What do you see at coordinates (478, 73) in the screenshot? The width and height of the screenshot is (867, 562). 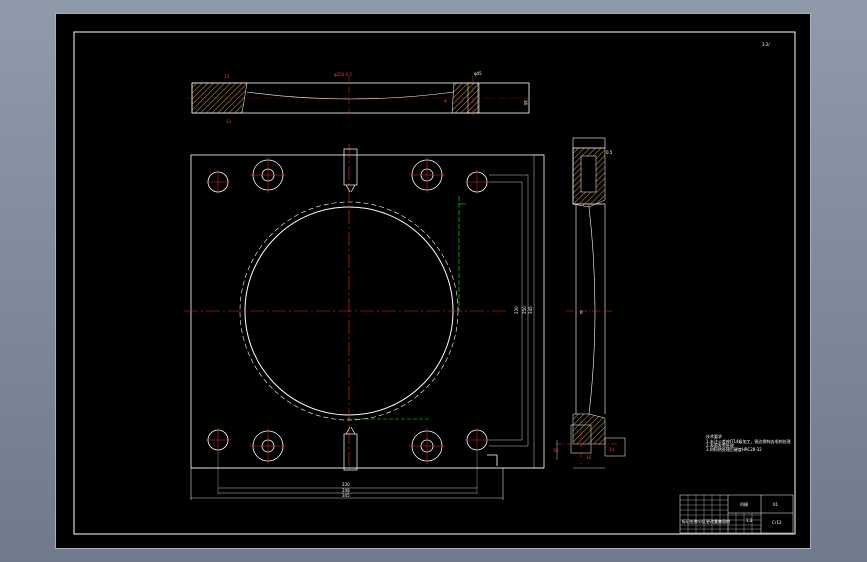 I see `top-view-spot-label: φ45` at bounding box center [478, 73].